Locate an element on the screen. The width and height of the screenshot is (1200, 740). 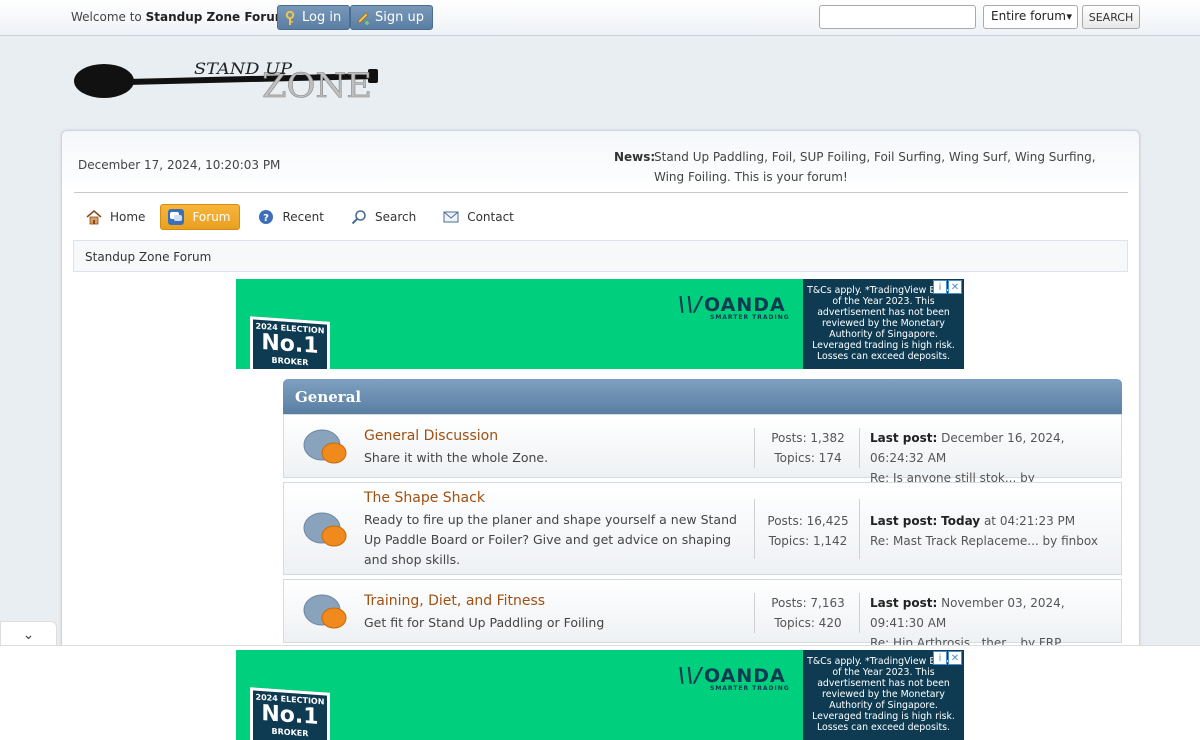
nav-recent: ? Recent is located at coordinates (289, 217).